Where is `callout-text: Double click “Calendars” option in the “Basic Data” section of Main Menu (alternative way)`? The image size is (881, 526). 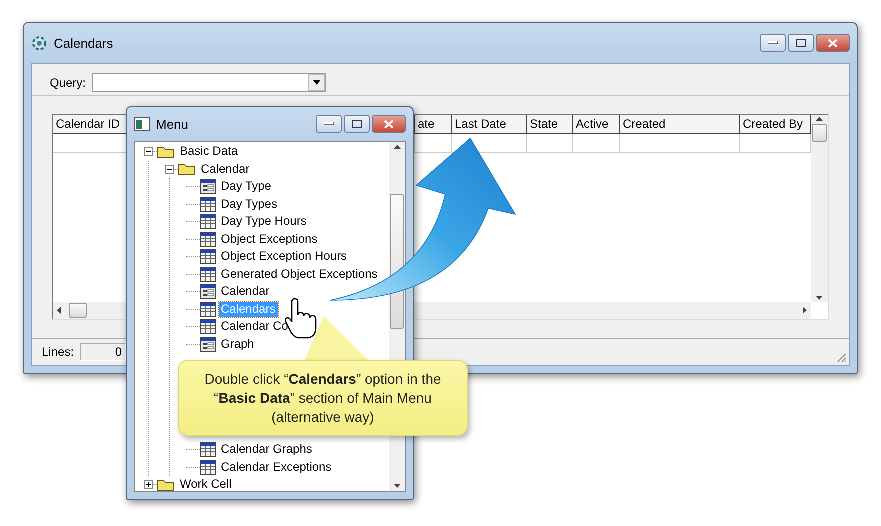
callout-text: Double click “Calendars” option in the “Basic Data” section of Main Menu (alternative way) is located at coordinates (323, 398).